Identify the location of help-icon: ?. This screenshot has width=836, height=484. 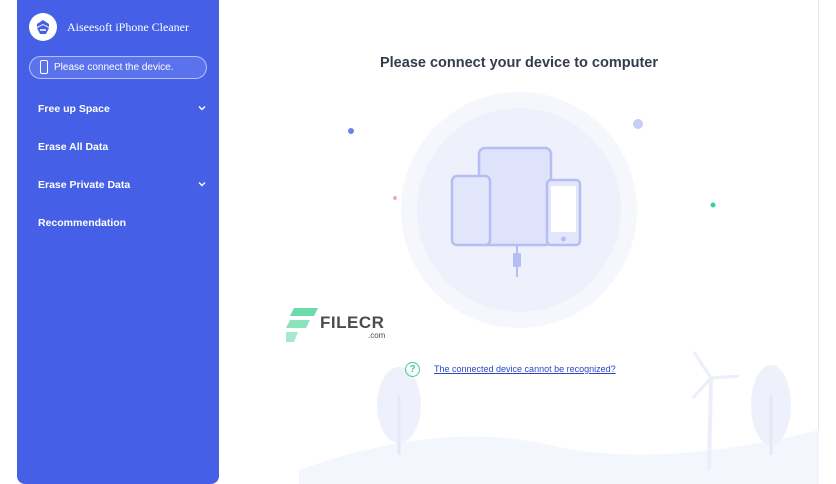
(412, 369).